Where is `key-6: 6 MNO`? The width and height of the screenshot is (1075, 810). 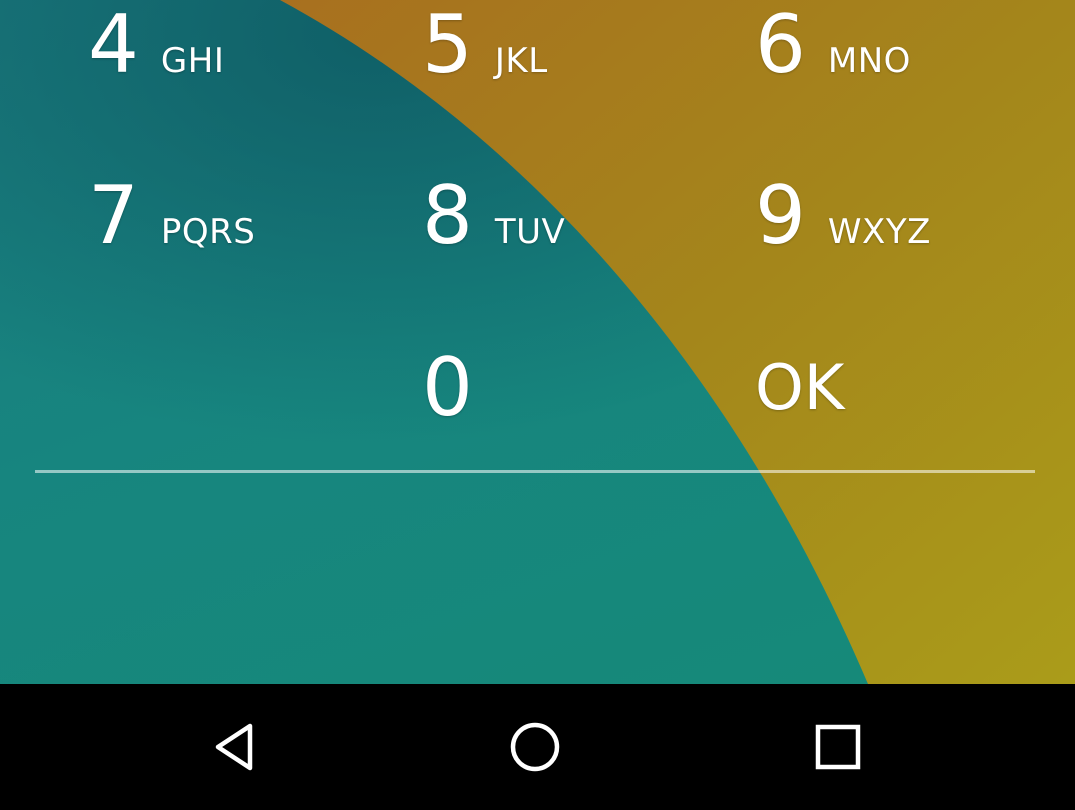
key-6: 6 MNO is located at coordinates (833, 45).